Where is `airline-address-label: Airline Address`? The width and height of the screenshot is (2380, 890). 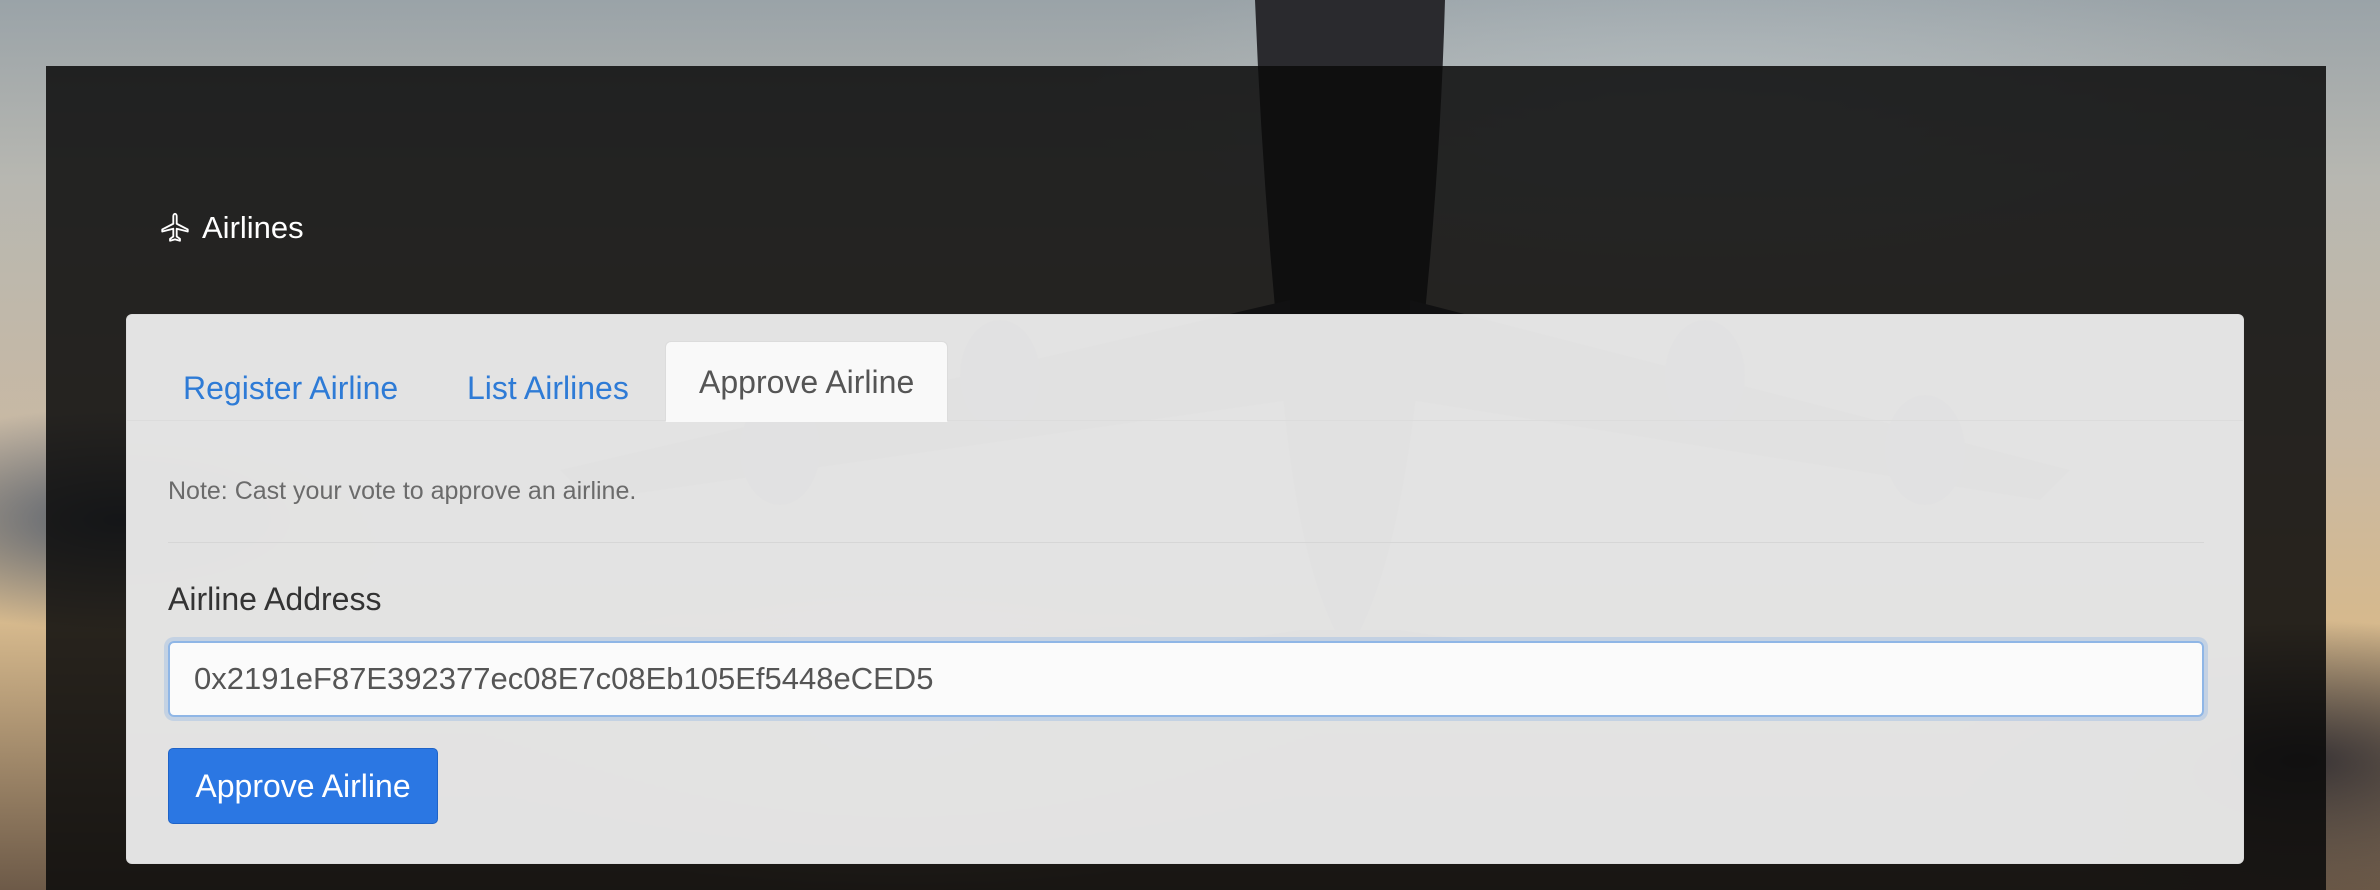 airline-address-label: Airline Address is located at coordinates (275, 599).